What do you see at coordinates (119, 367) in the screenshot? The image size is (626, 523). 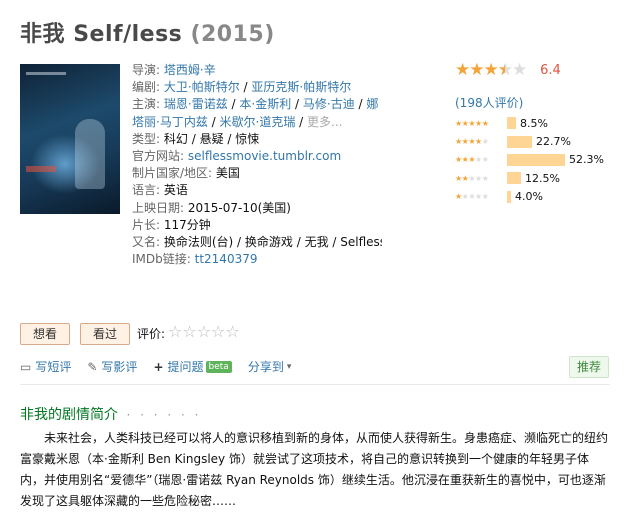 I see `review-label: 写影评` at bounding box center [119, 367].